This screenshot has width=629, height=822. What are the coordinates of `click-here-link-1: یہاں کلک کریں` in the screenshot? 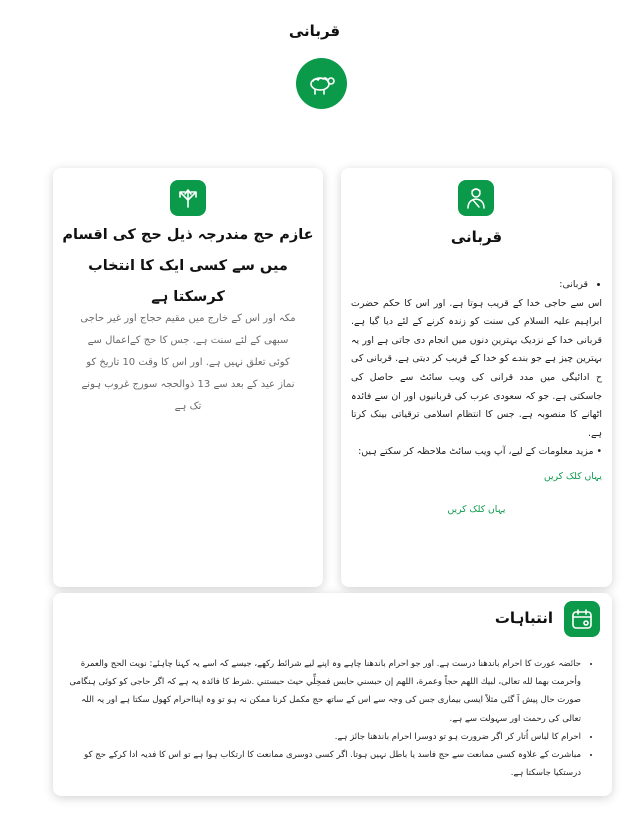 It's located at (476, 477).